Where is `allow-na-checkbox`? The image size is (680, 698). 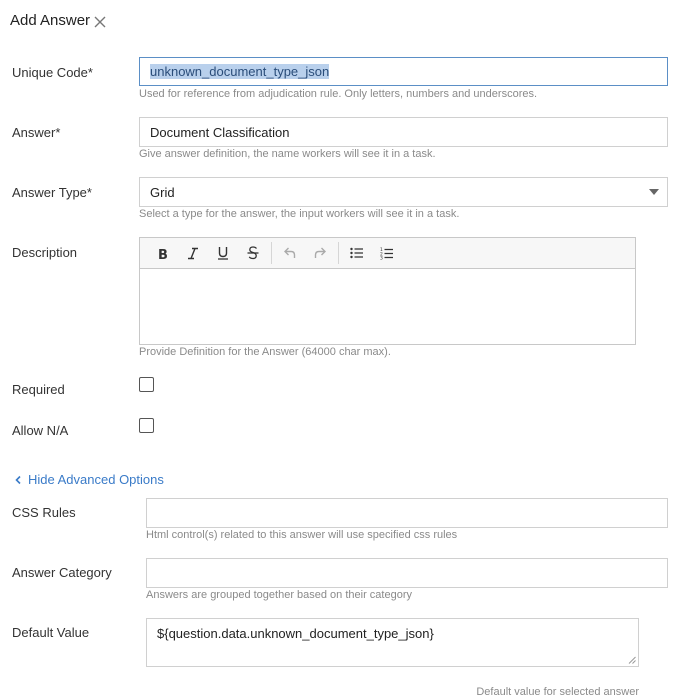 allow-na-checkbox is located at coordinates (146, 425).